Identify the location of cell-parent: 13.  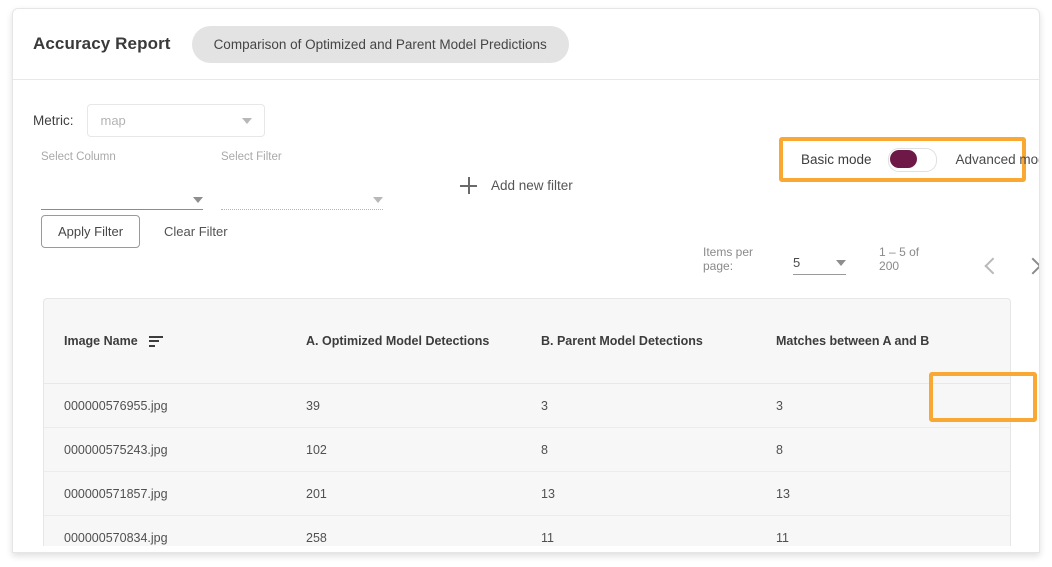
(638, 493).